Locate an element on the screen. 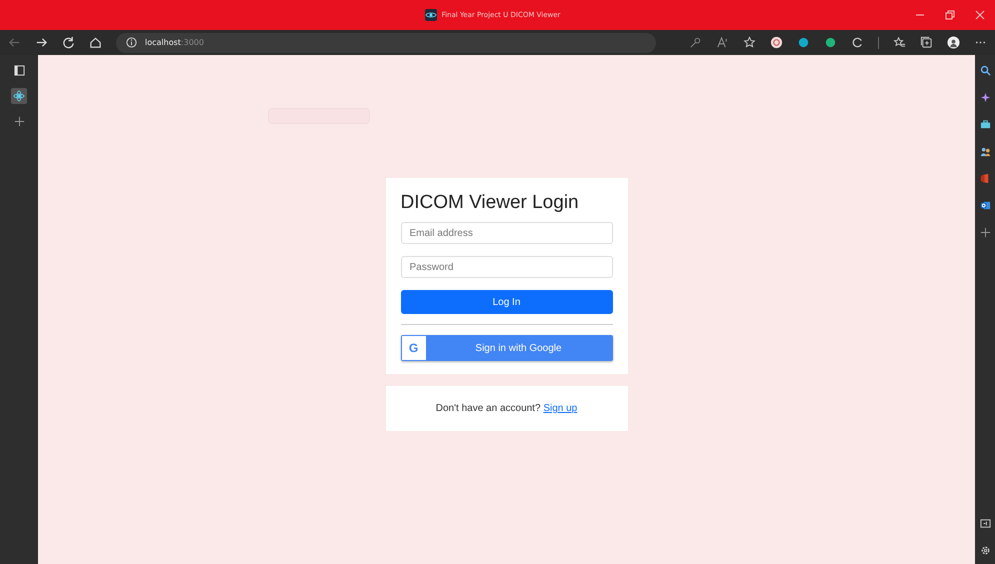  signup-prompt: Don't have an account? Sign up is located at coordinates (507, 408).